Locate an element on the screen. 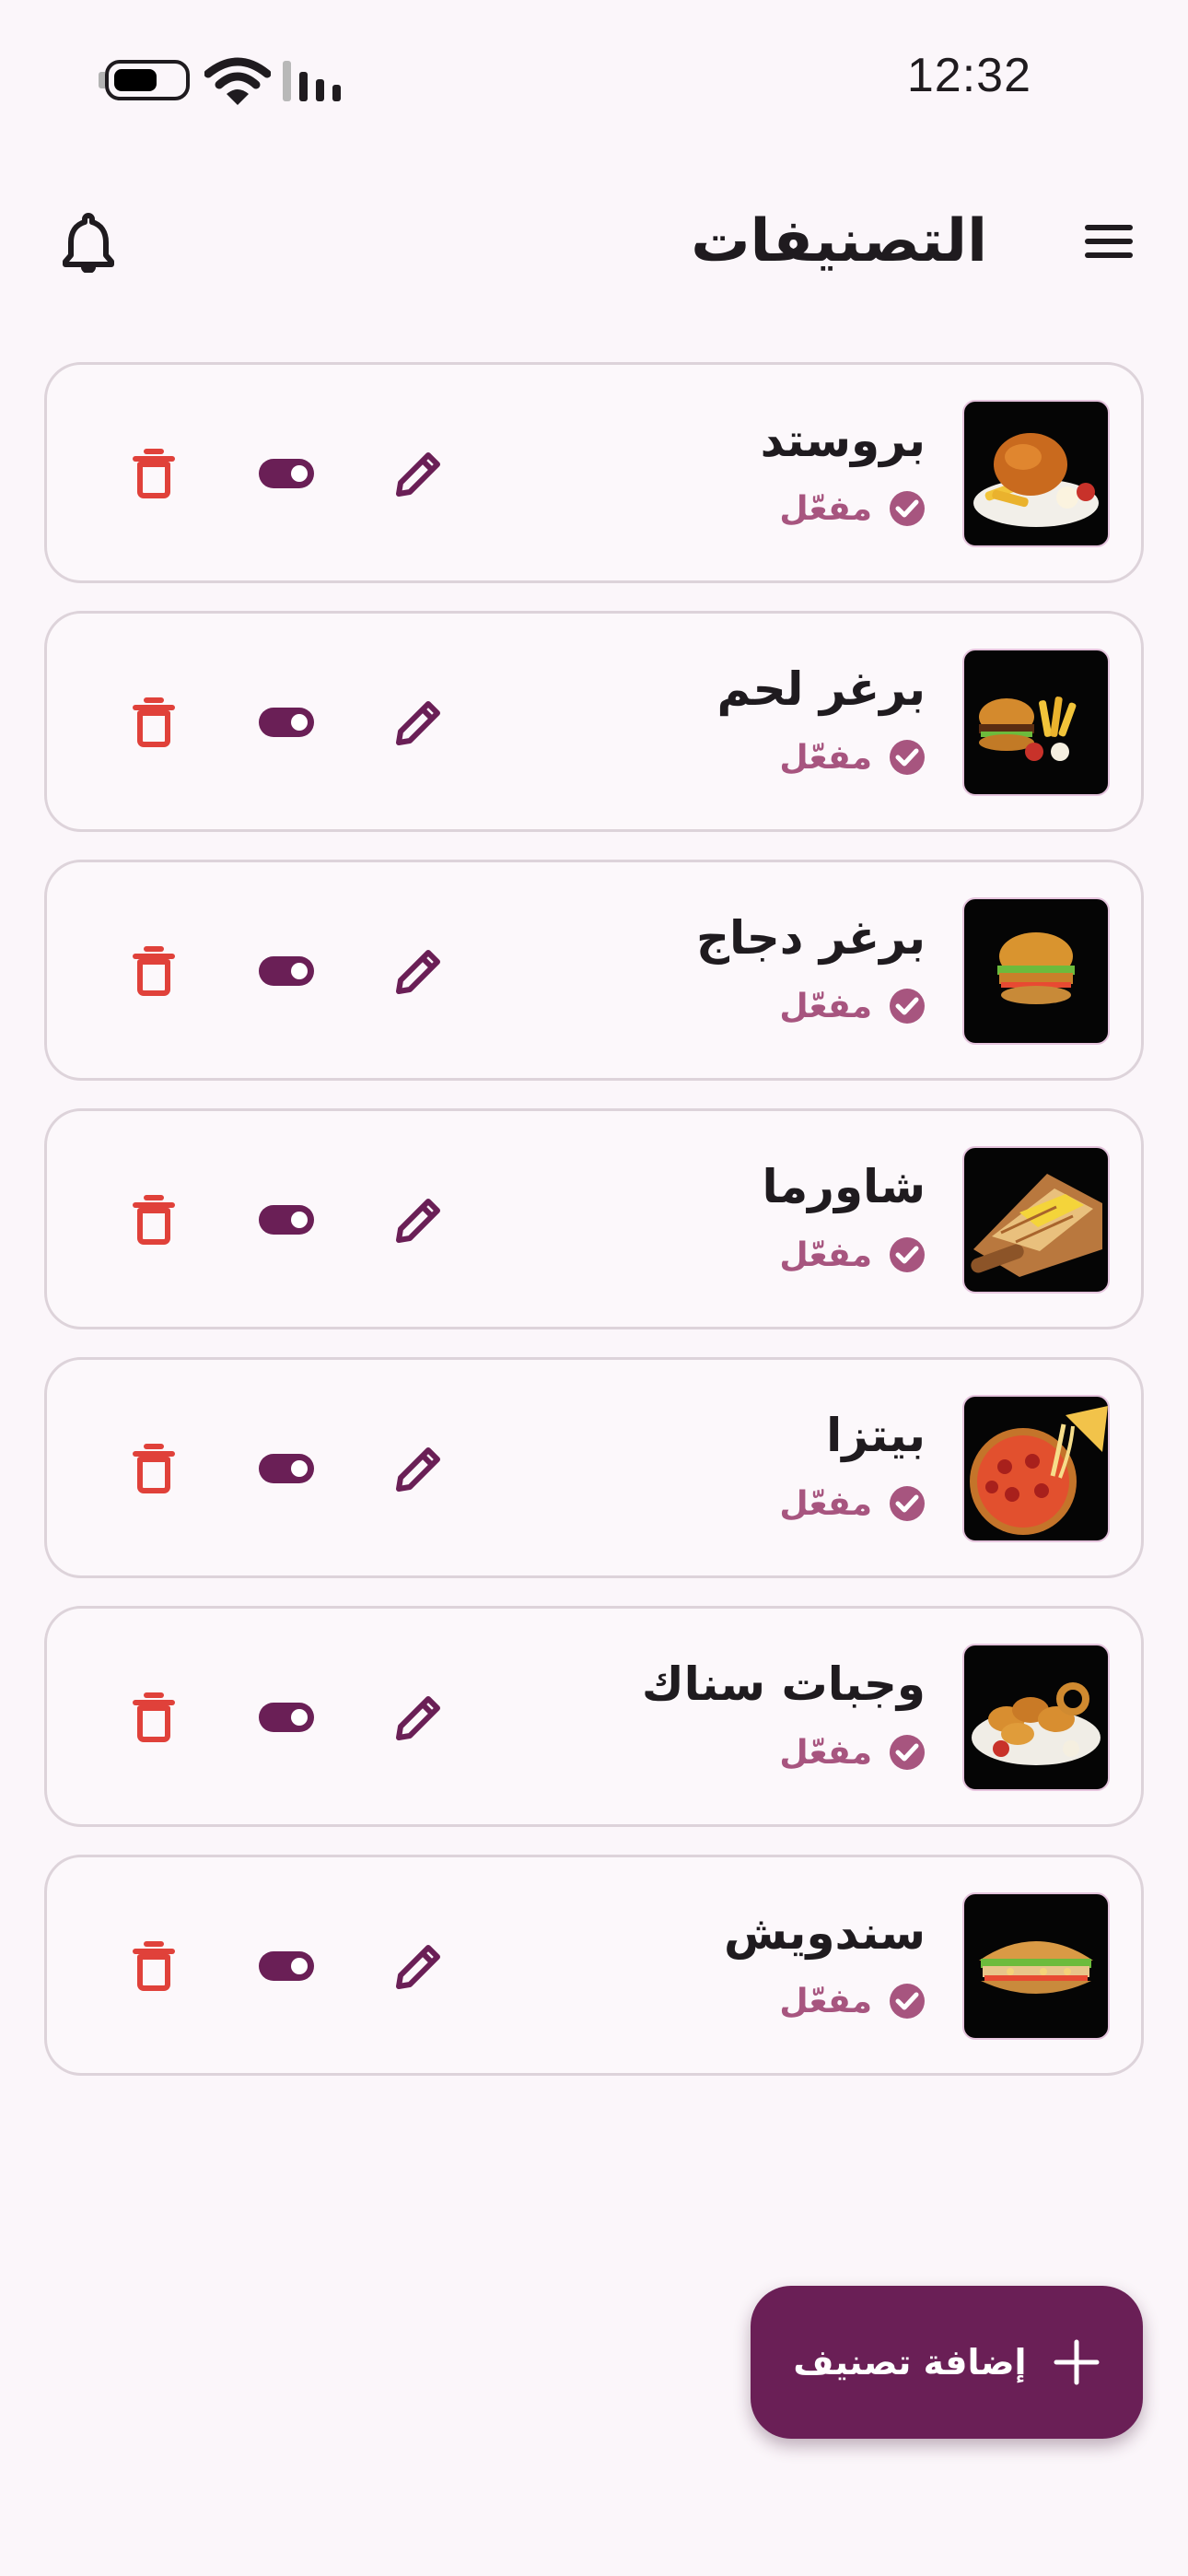 The height and width of the screenshot is (2576, 1188). snack-meals-image is located at coordinates (1036, 1717).